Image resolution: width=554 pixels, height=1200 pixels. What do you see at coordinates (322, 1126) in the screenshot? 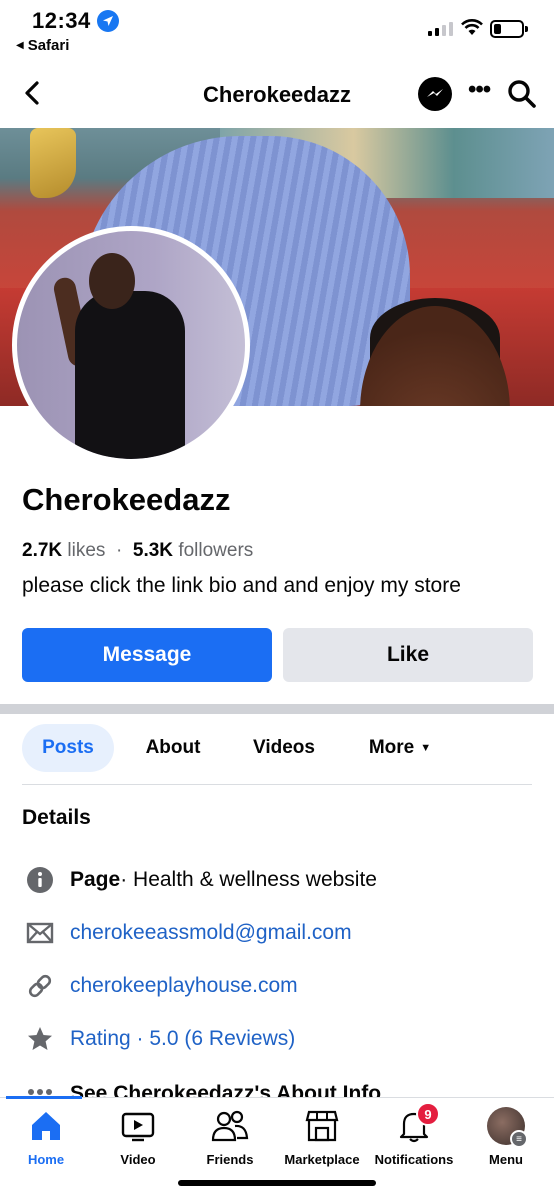
I see `marketplace-icon` at bounding box center [322, 1126].